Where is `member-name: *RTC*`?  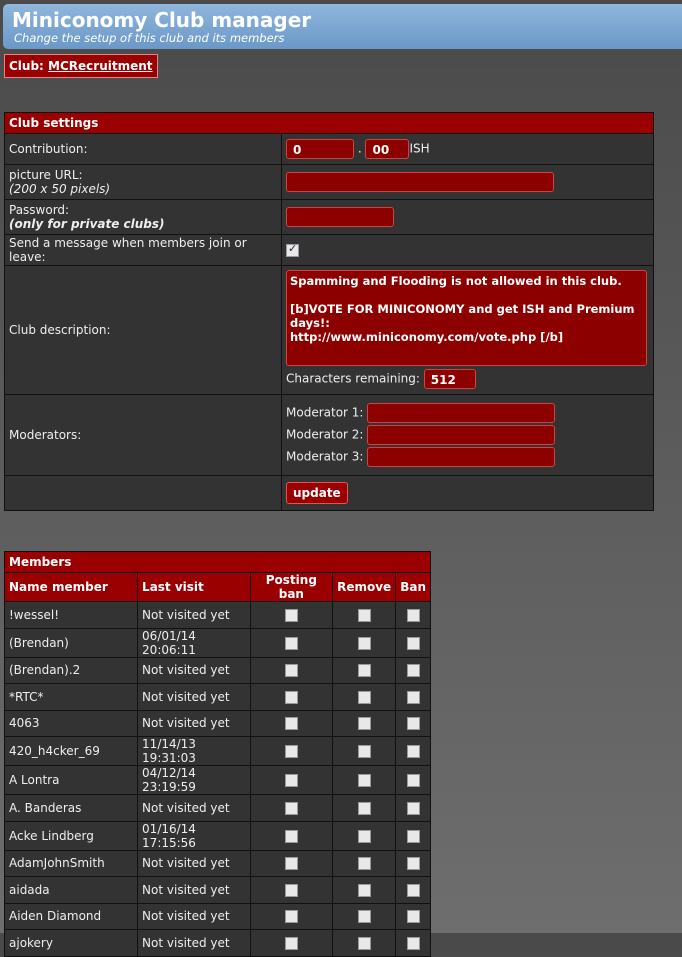 member-name: *RTC* is located at coordinates (71, 697).